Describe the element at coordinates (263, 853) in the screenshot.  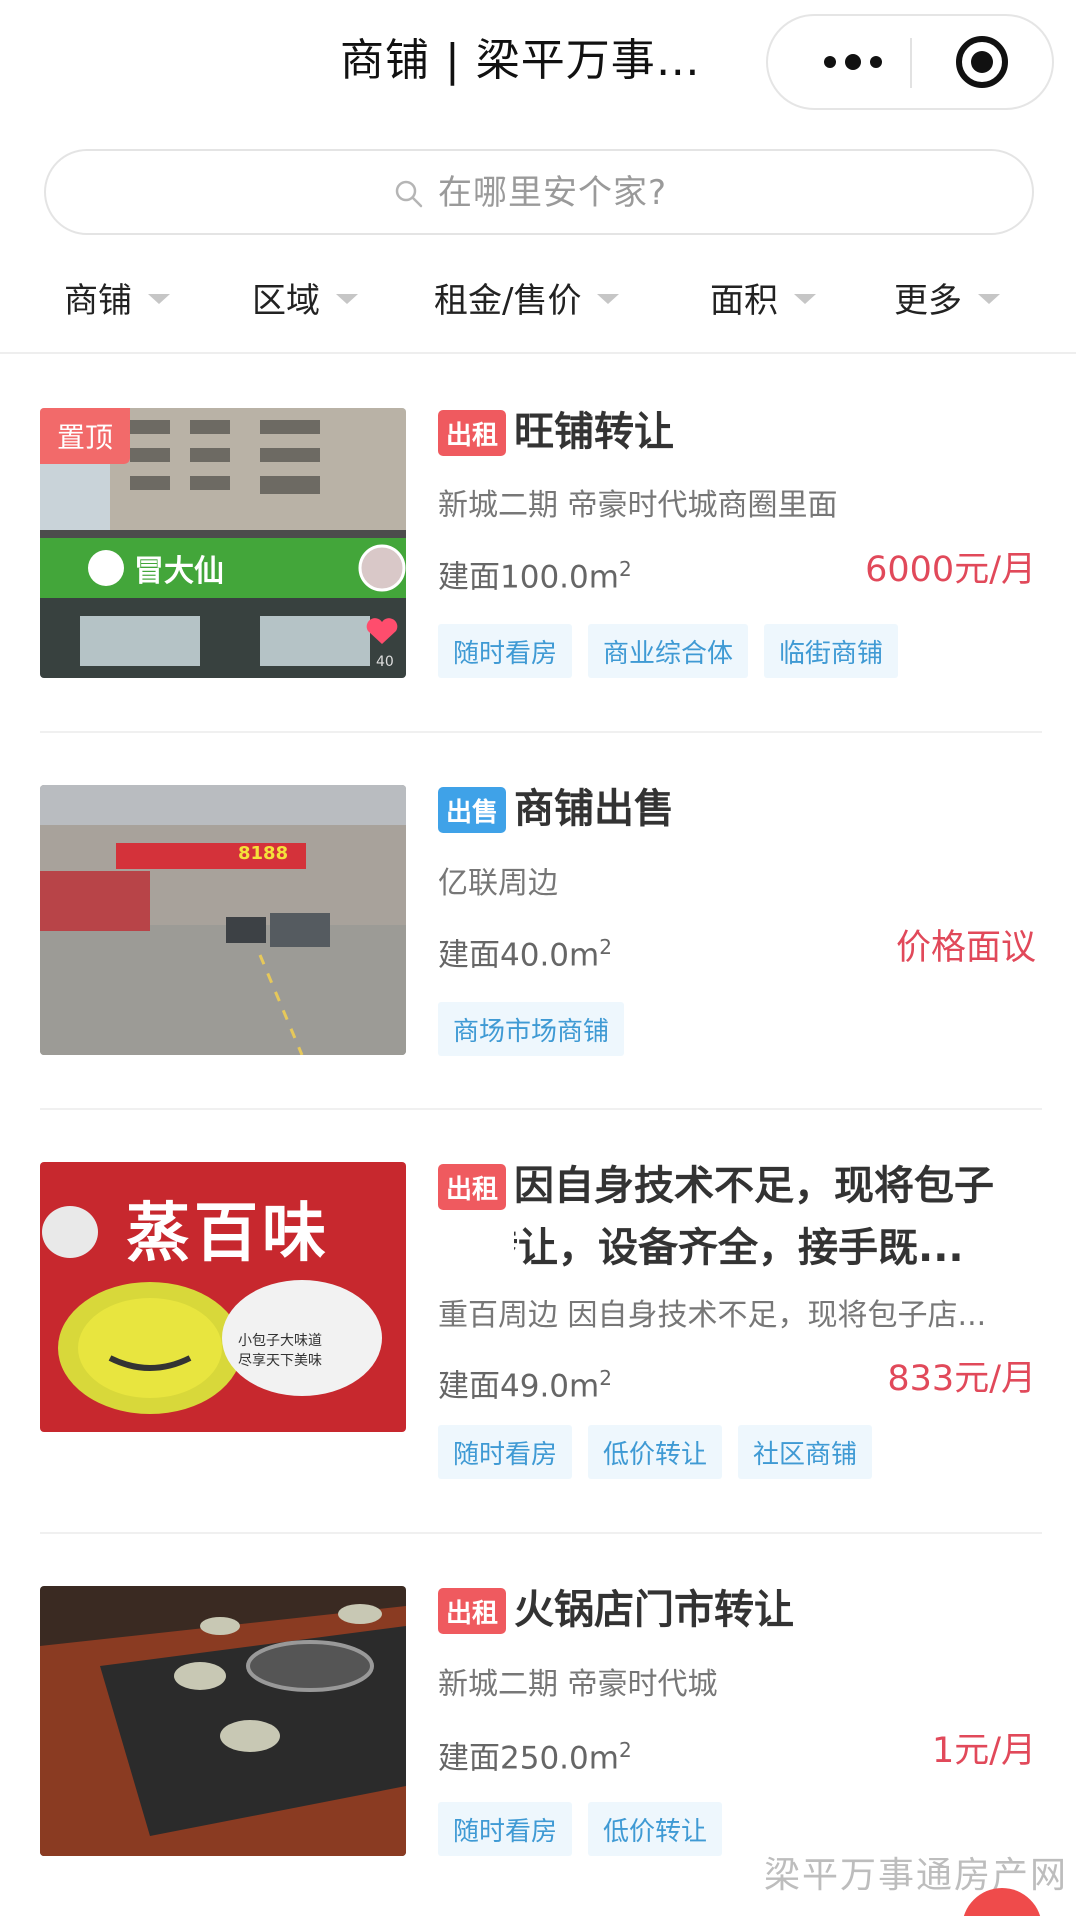
I see `photo-sign-text: 8188` at that location.